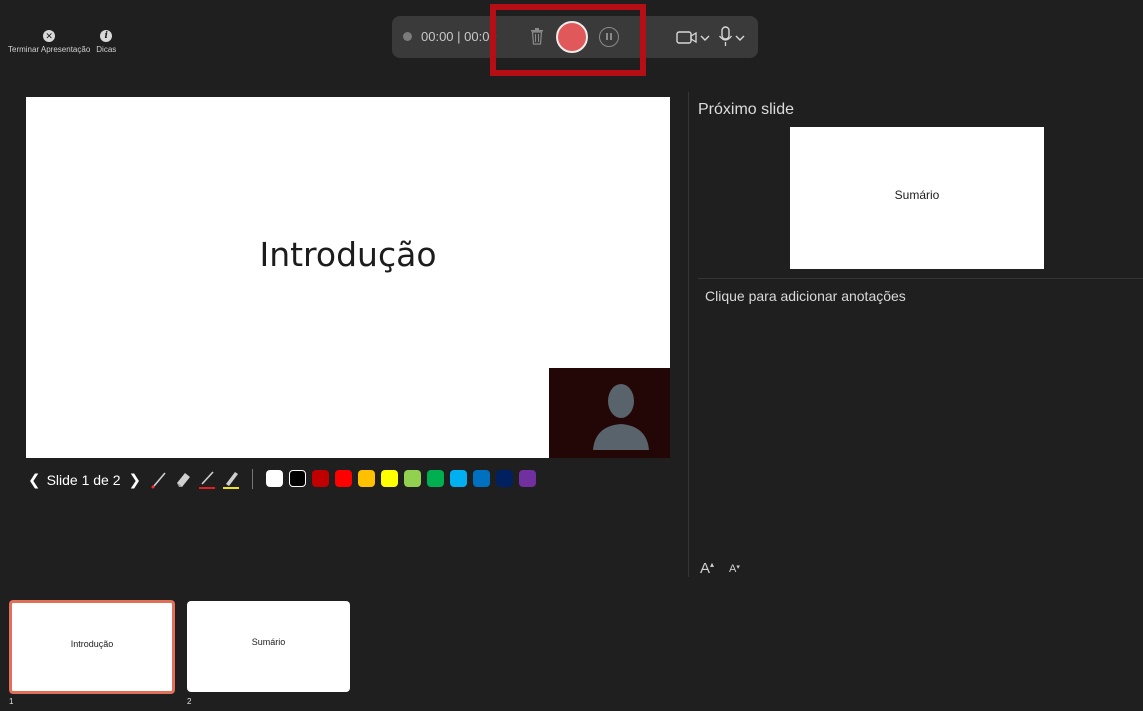 Image resolution: width=1143 pixels, height=711 pixels. Describe the element at coordinates (621, 417) in the screenshot. I see `person-silhouette-icon` at that location.